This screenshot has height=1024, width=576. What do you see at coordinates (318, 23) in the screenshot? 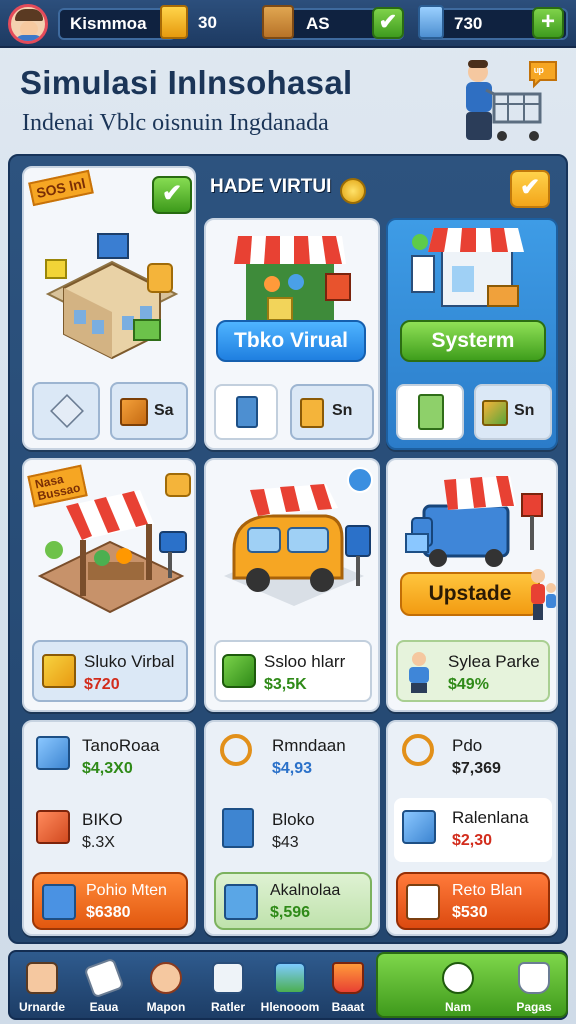
I see `boxes-value: AS` at bounding box center [318, 23].